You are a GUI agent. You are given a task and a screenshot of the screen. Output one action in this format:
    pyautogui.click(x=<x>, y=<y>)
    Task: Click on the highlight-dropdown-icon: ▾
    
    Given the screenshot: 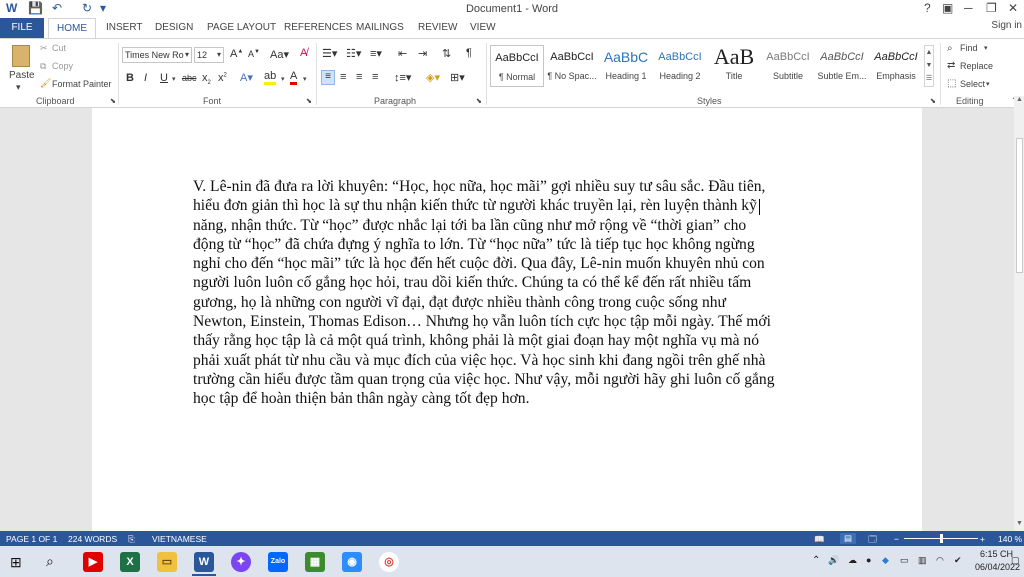 What is the action you would take?
    pyautogui.click(x=283, y=79)
    